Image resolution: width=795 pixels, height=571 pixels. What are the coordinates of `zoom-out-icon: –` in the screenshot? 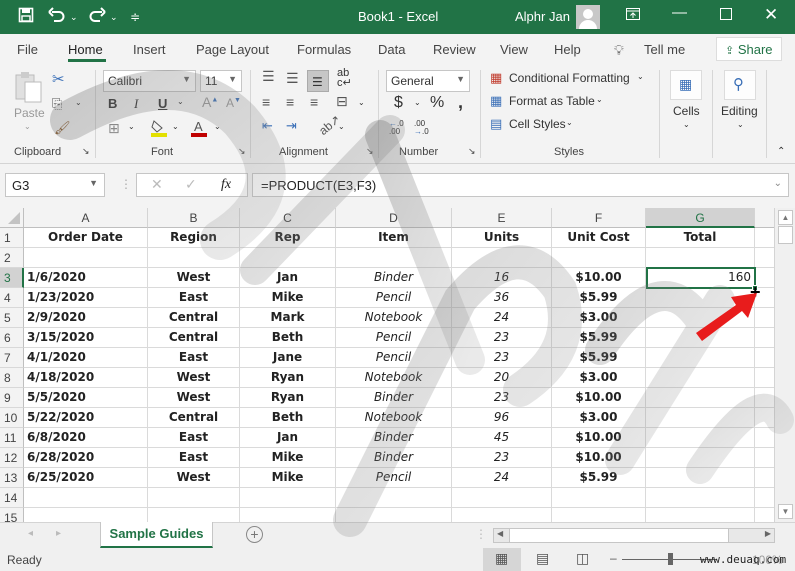 It's located at (613, 558).